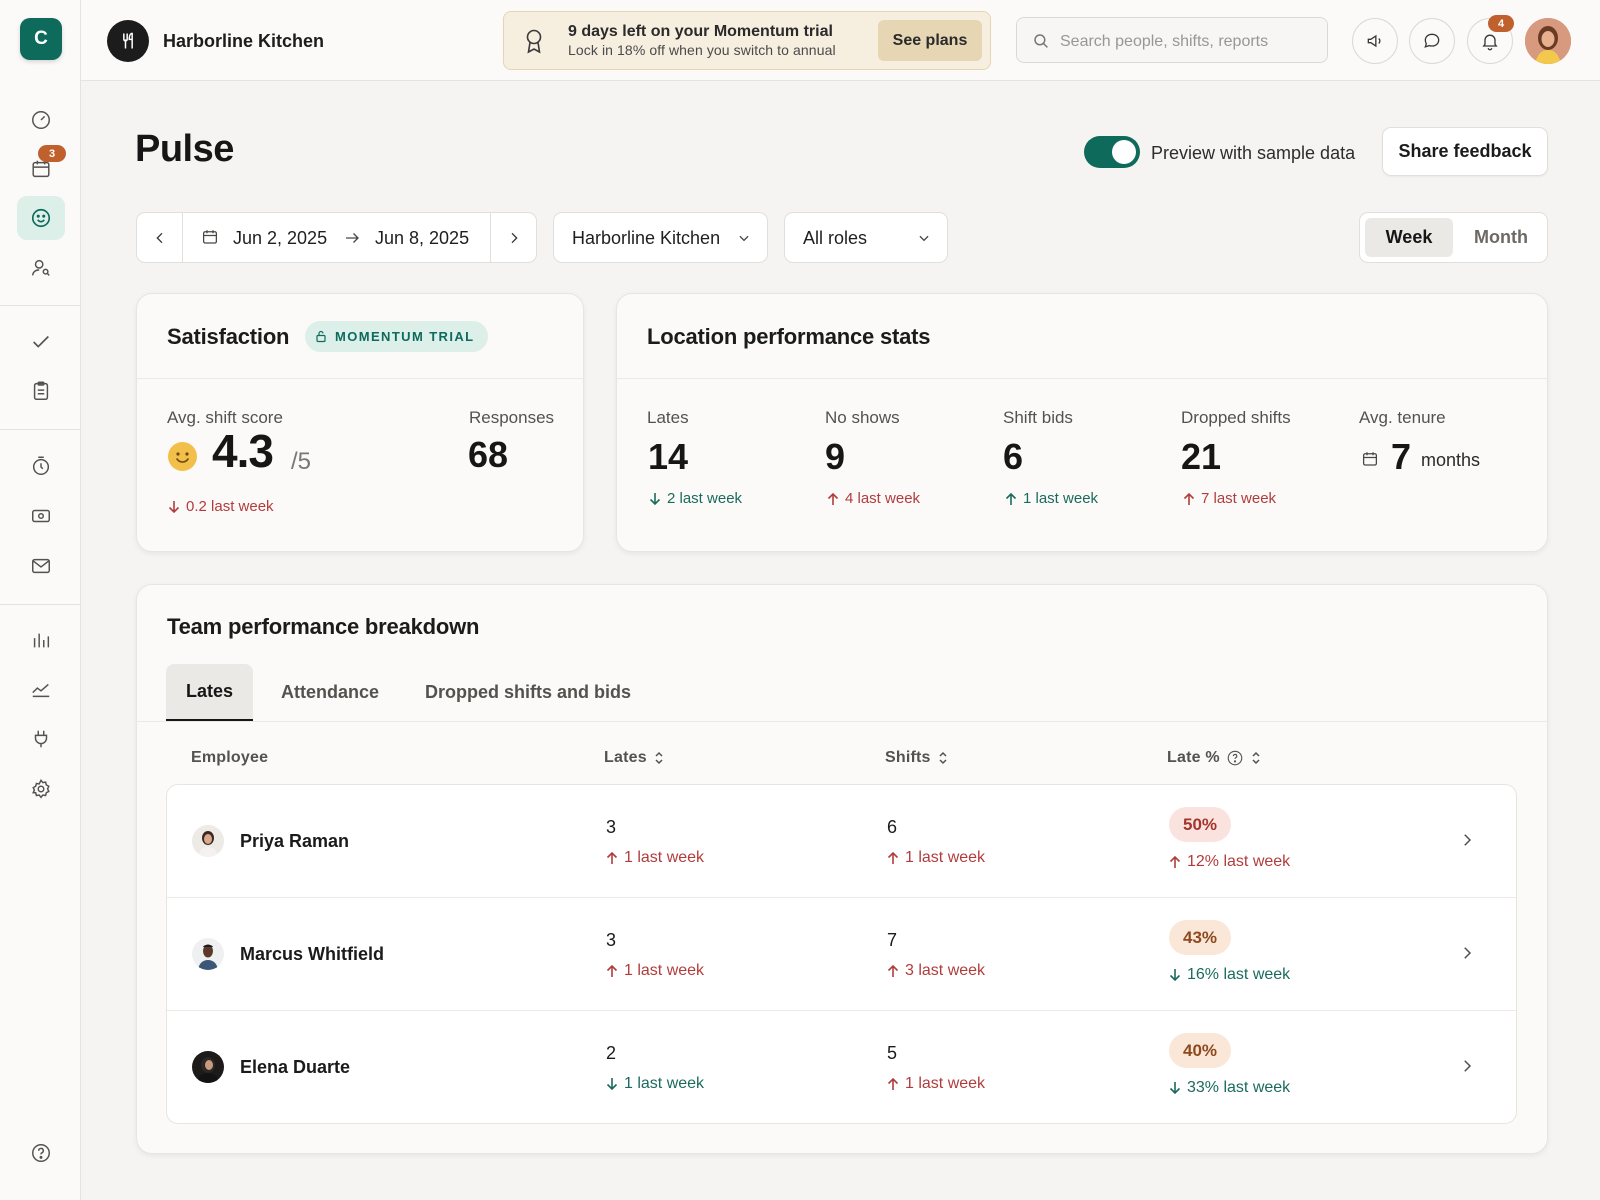  I want to click on gear-icon, so click(41, 788).